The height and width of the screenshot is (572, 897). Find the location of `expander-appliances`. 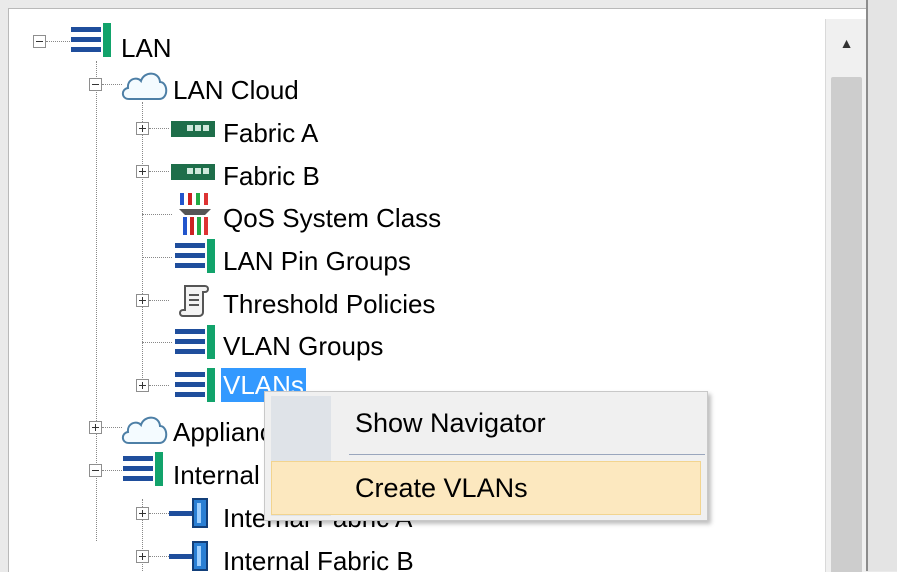

expander-appliances is located at coordinates (95, 427).